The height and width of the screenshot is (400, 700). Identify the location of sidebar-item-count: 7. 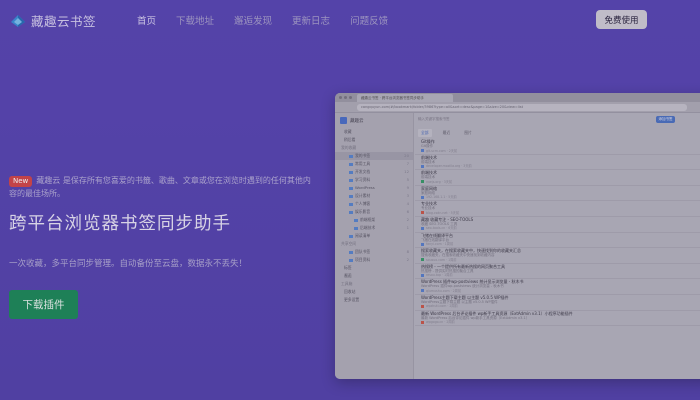
(407, 163).